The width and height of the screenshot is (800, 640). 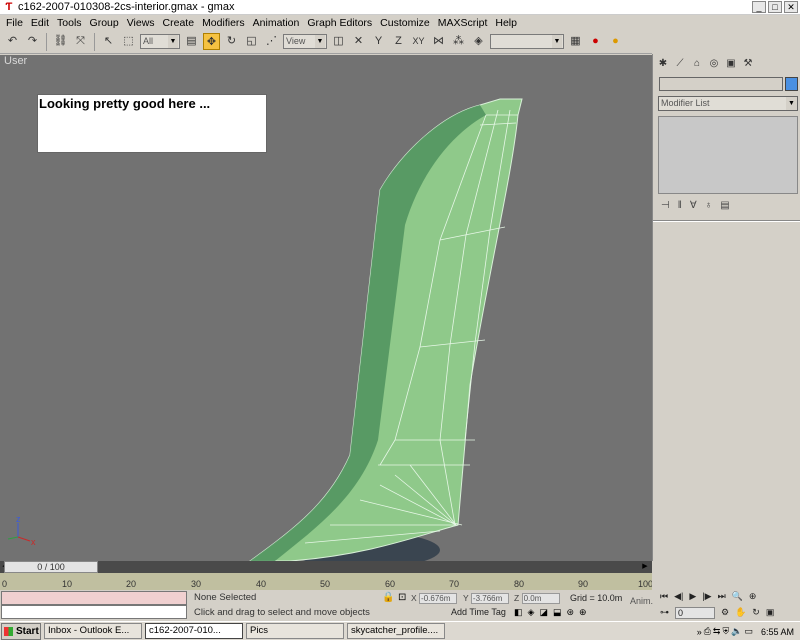 What do you see at coordinates (775, 7) in the screenshot?
I see `maximize-button: □` at bounding box center [775, 7].